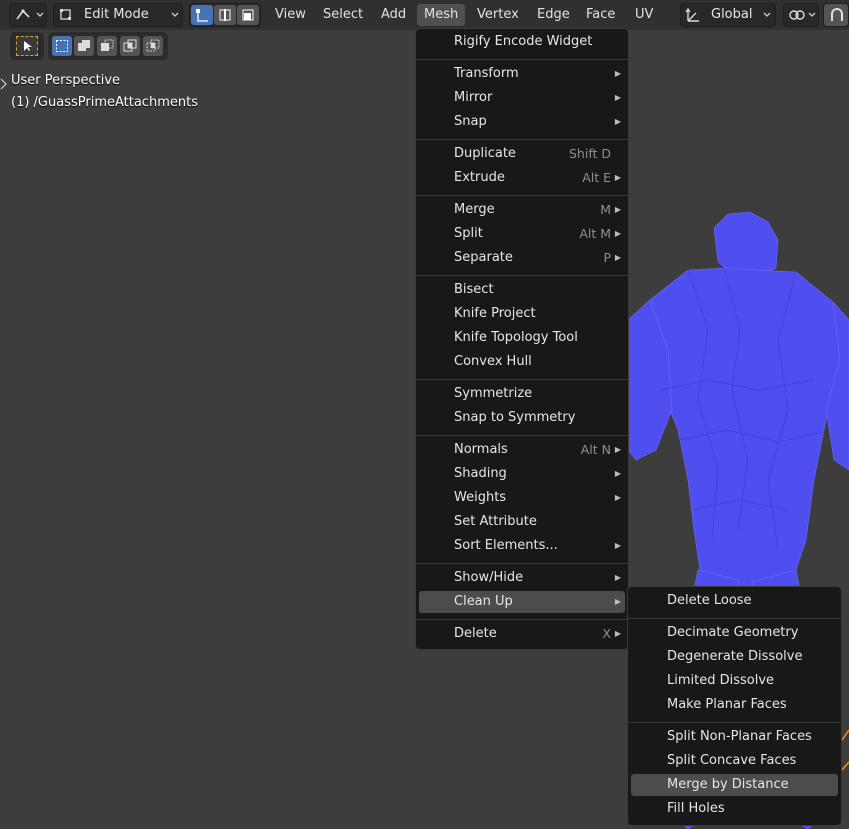 The height and width of the screenshot is (829, 849). What do you see at coordinates (605, 209) in the screenshot?
I see `menu-item-shortcut: M` at bounding box center [605, 209].